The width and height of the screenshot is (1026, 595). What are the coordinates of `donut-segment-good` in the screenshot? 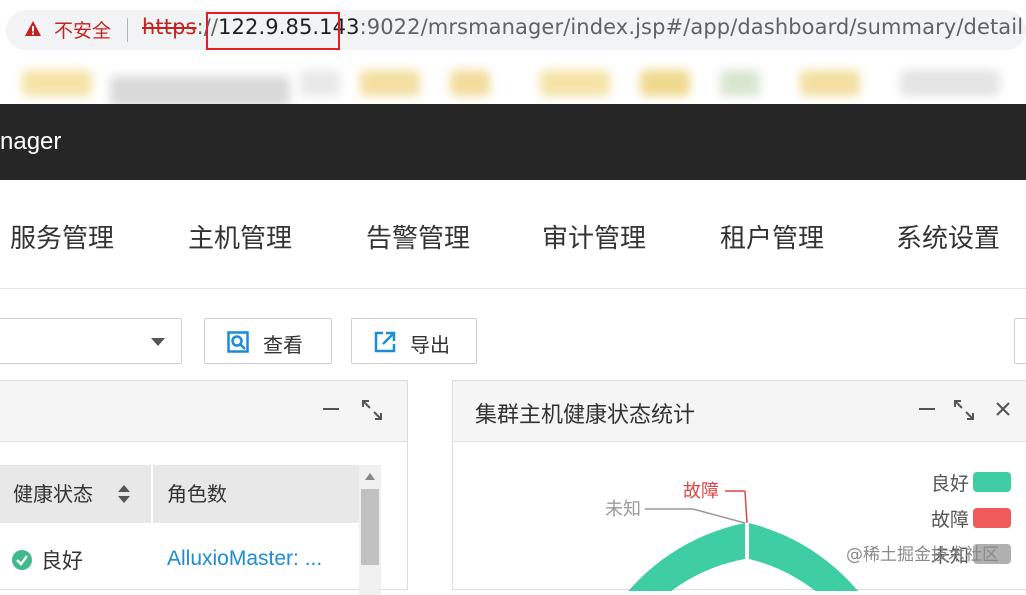 It's located at (679, 557).